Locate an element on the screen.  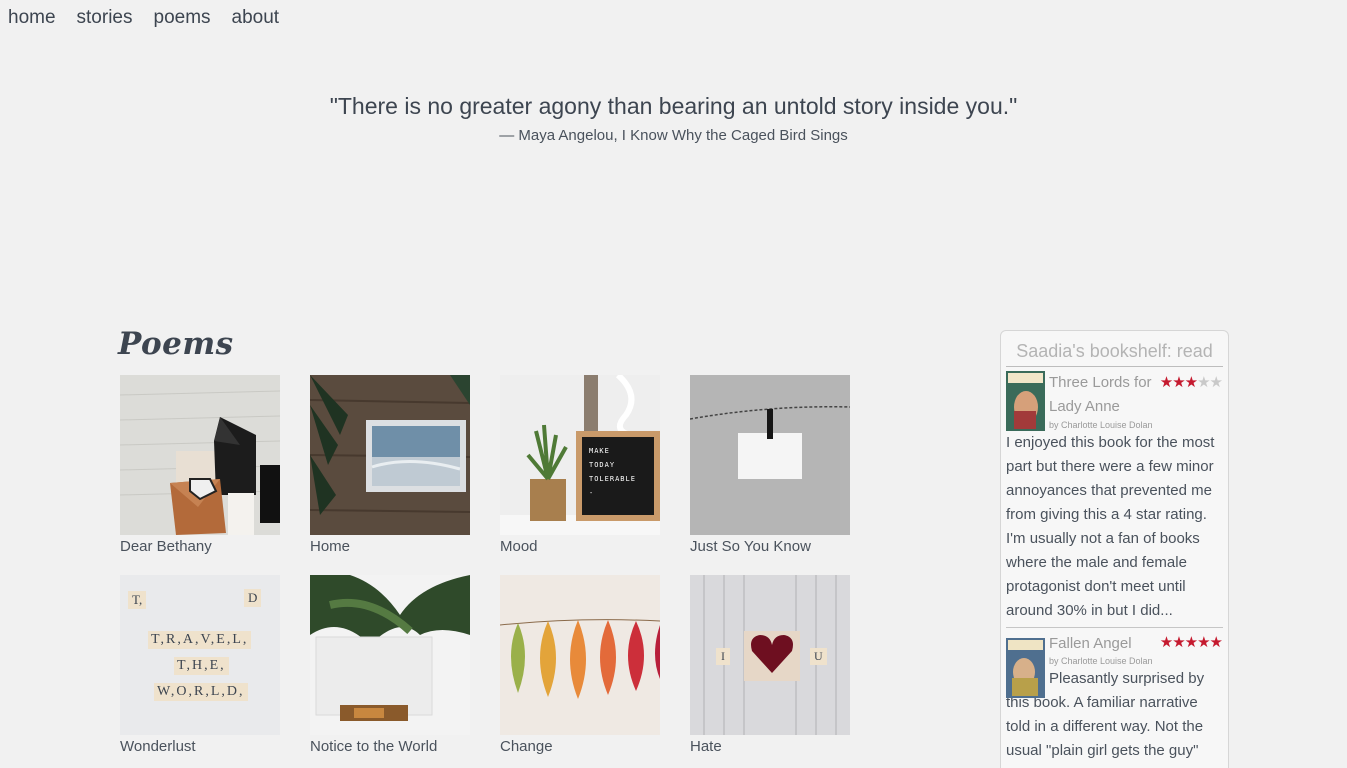
poem-tile-just-so-you-know: Just So You Know is located at coordinates (770, 465).